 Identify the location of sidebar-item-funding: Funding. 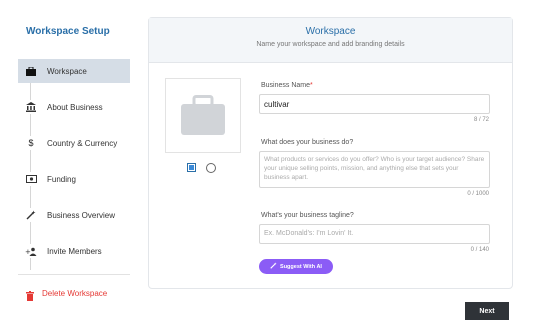
(74, 179).